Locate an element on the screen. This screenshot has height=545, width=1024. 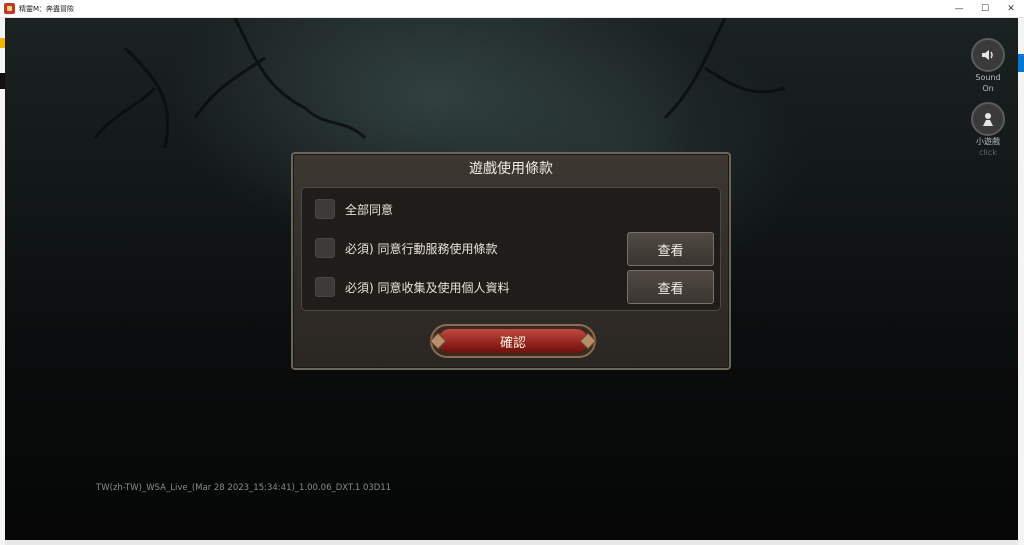
close-button: ✕ is located at coordinates (1011, 8).